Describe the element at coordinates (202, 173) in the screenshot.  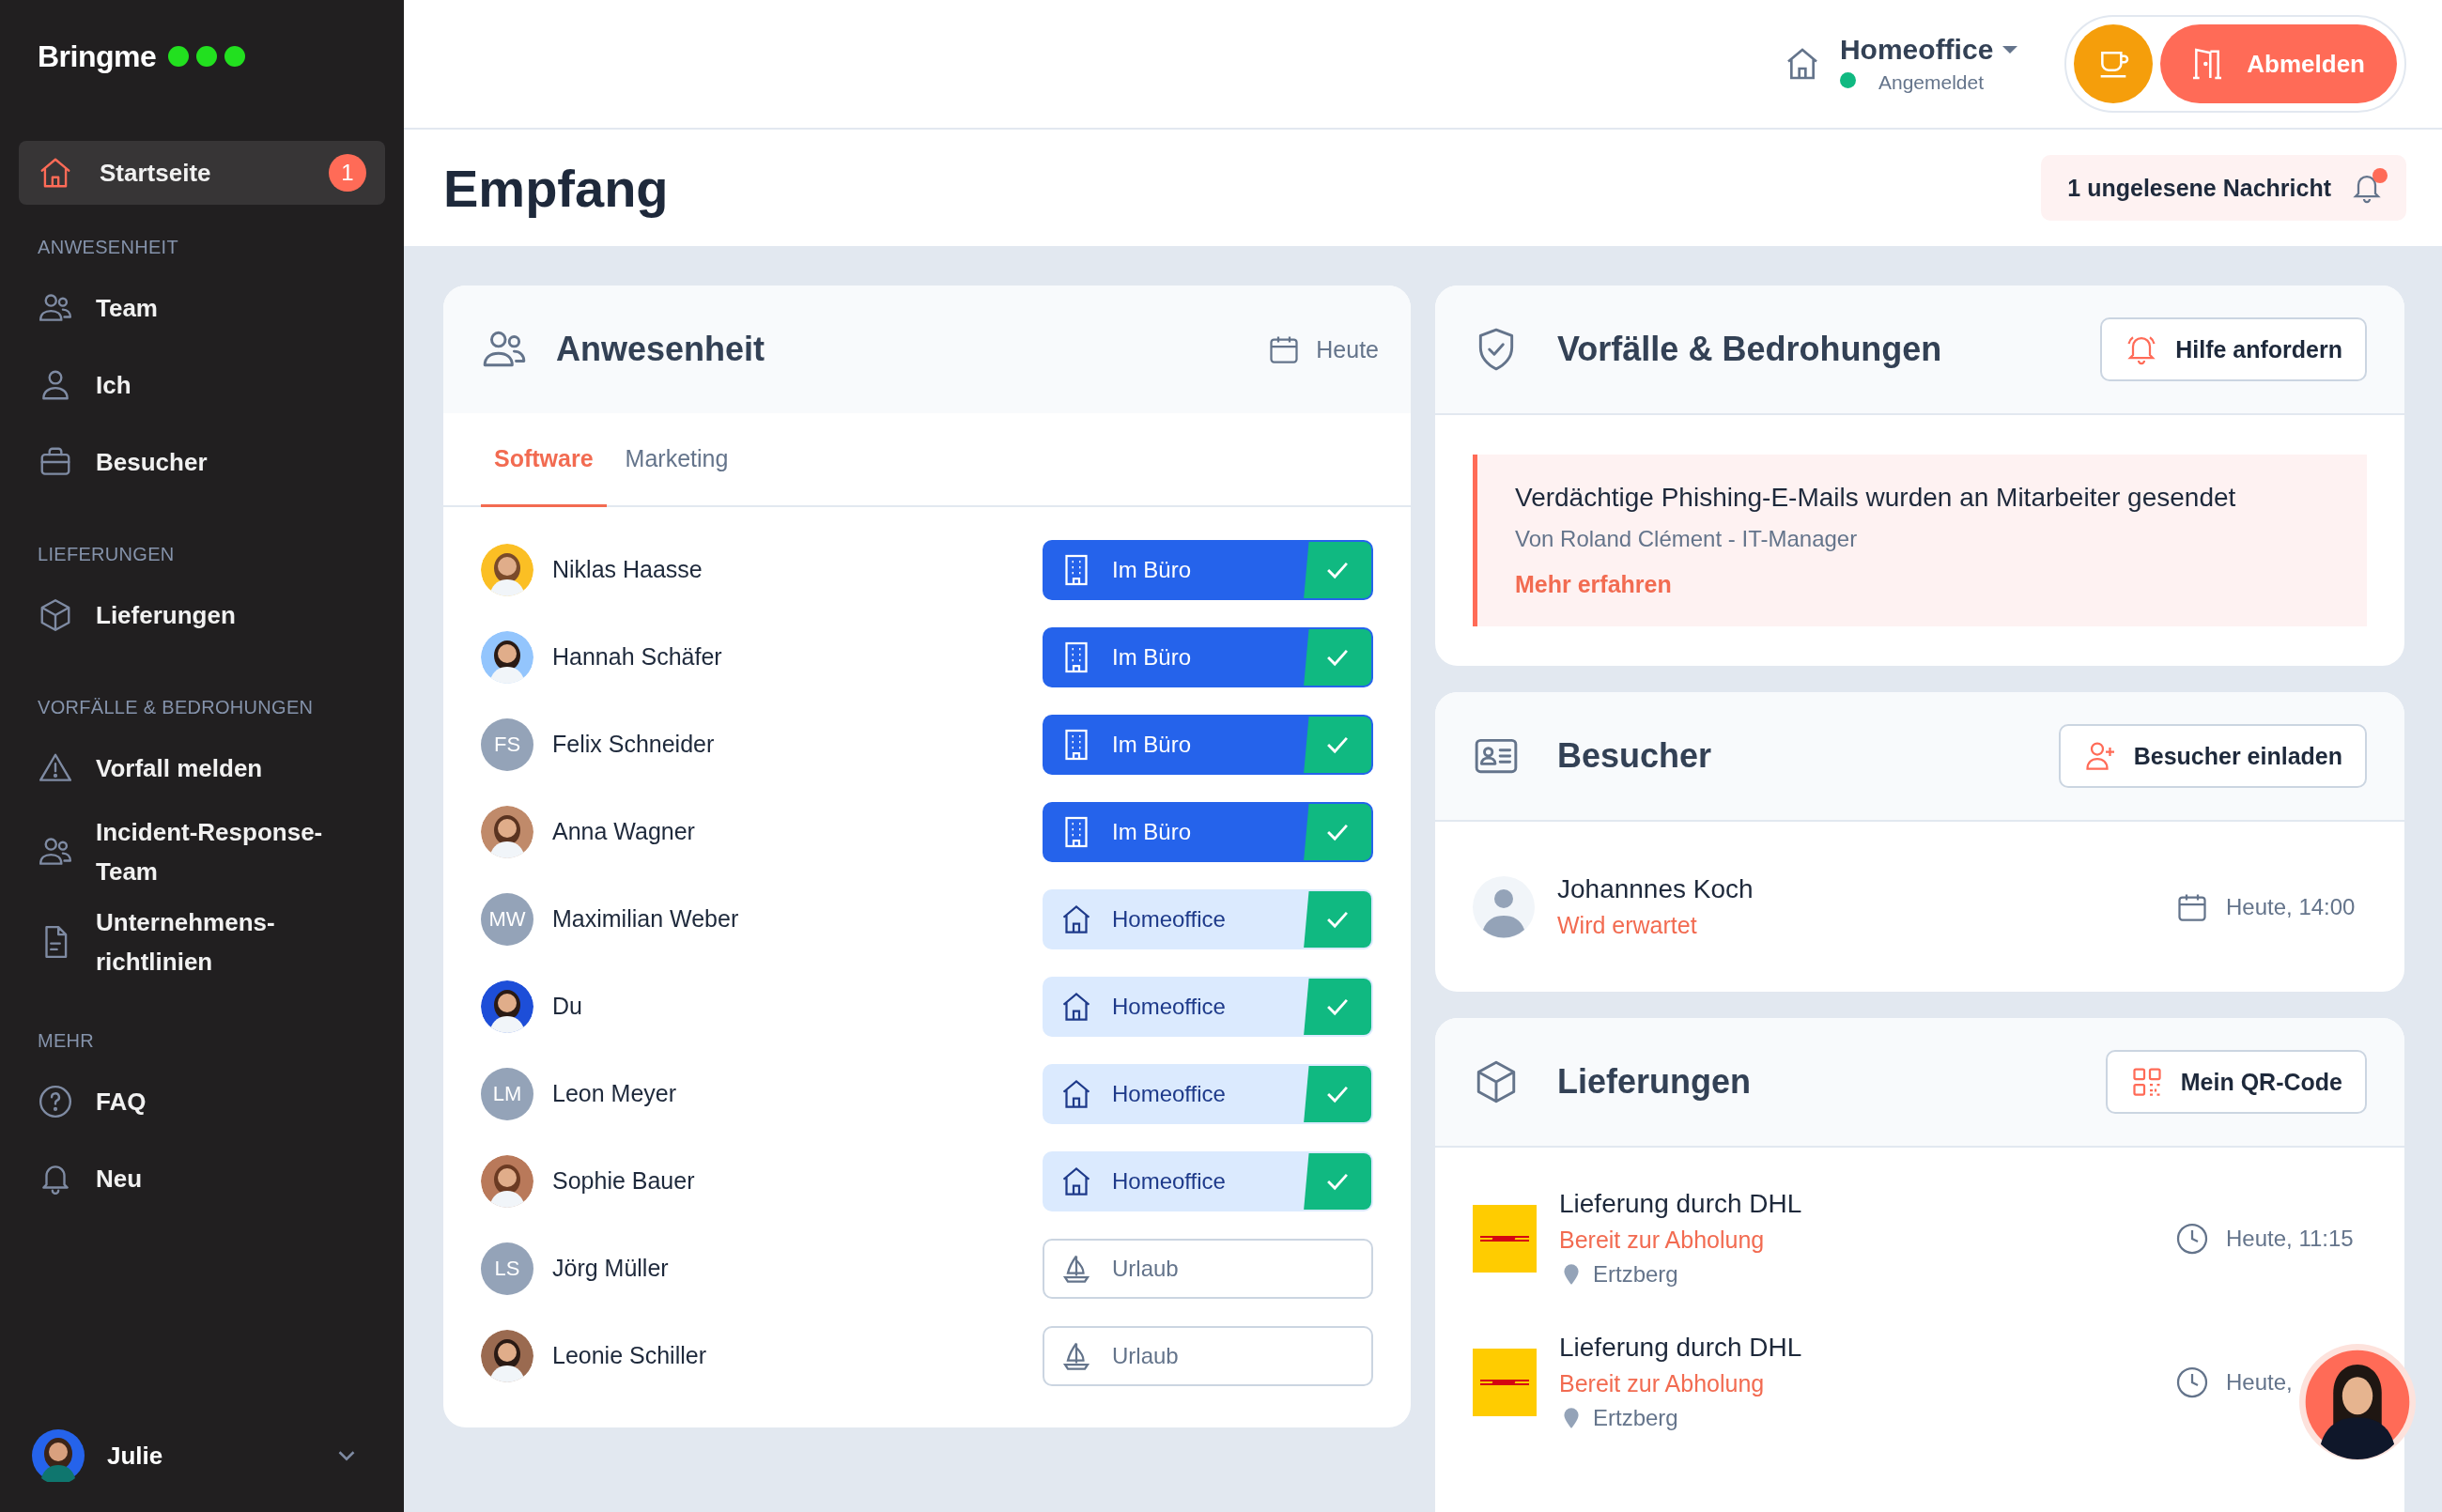
I see `nav-item: Startseite 1` at that location.